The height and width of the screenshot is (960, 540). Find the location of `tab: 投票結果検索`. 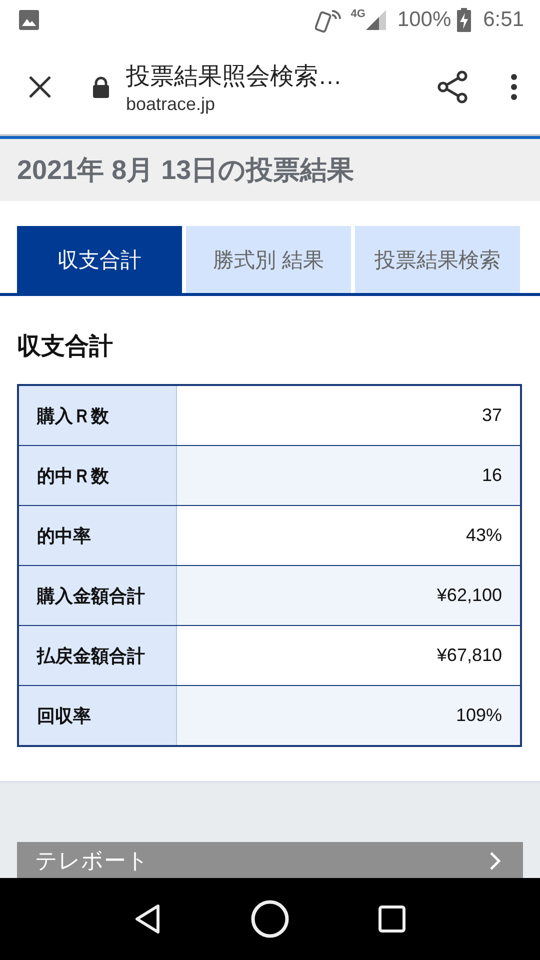

tab: 投票結果検索 is located at coordinates (437, 259).